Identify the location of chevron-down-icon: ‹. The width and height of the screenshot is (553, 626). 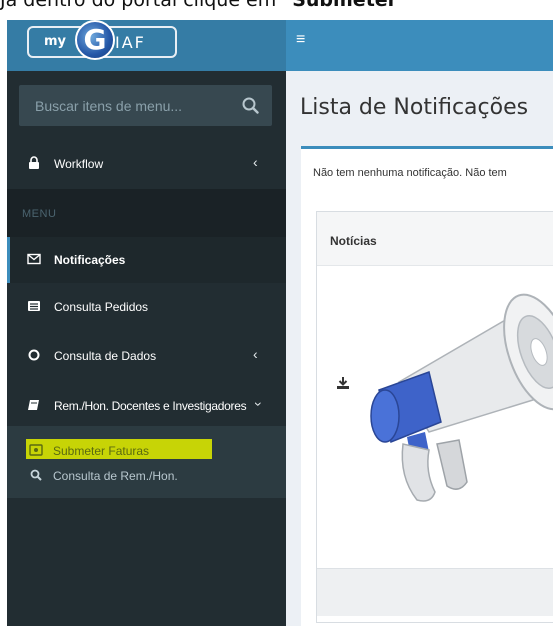
(256, 404).